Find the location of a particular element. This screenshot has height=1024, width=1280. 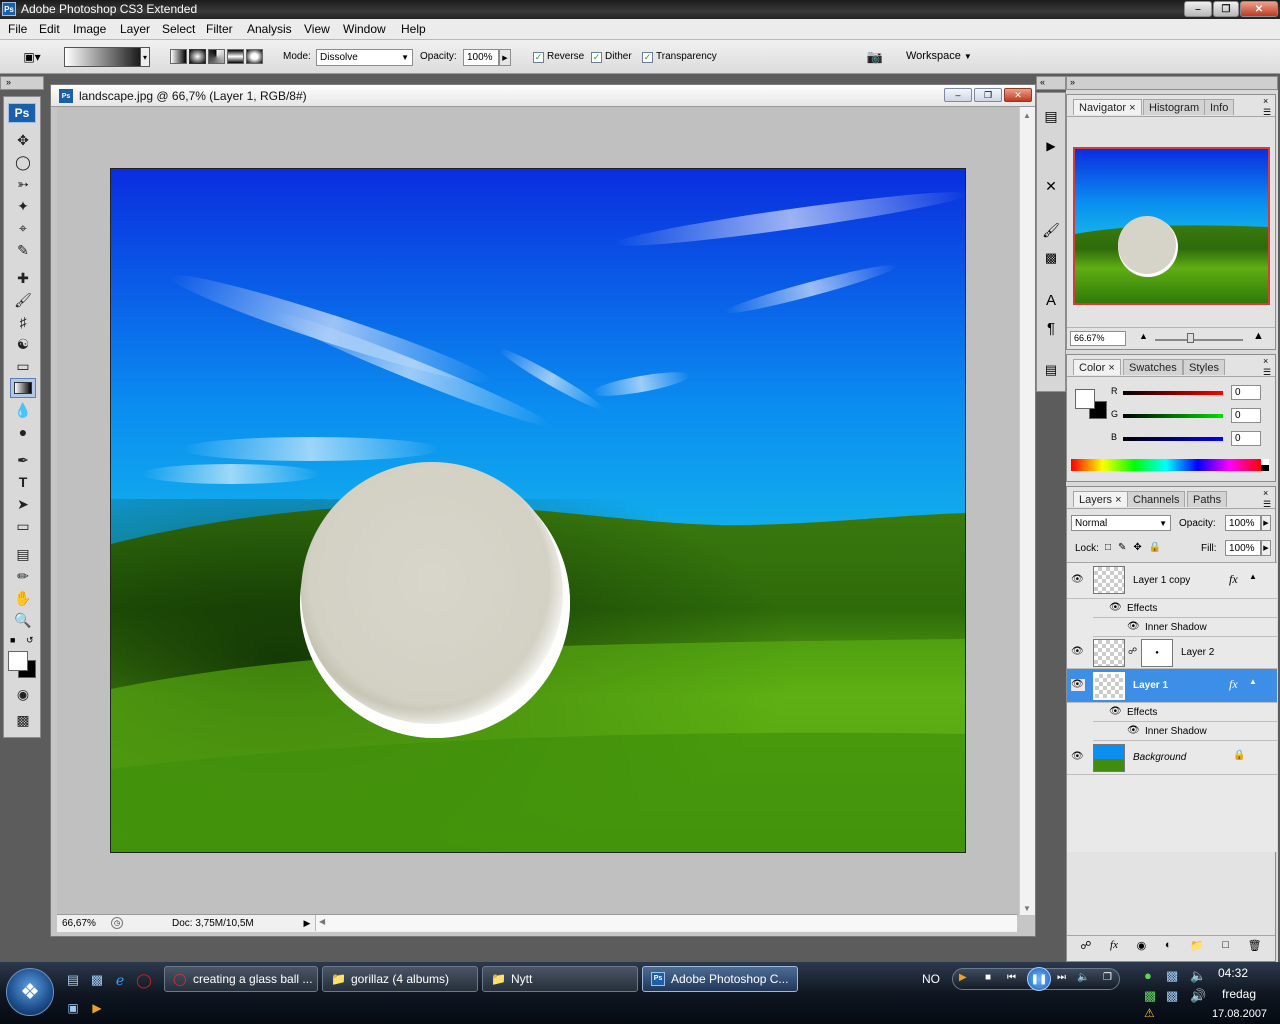

restore-player-icon: ❐ is located at coordinates (1107, 977).